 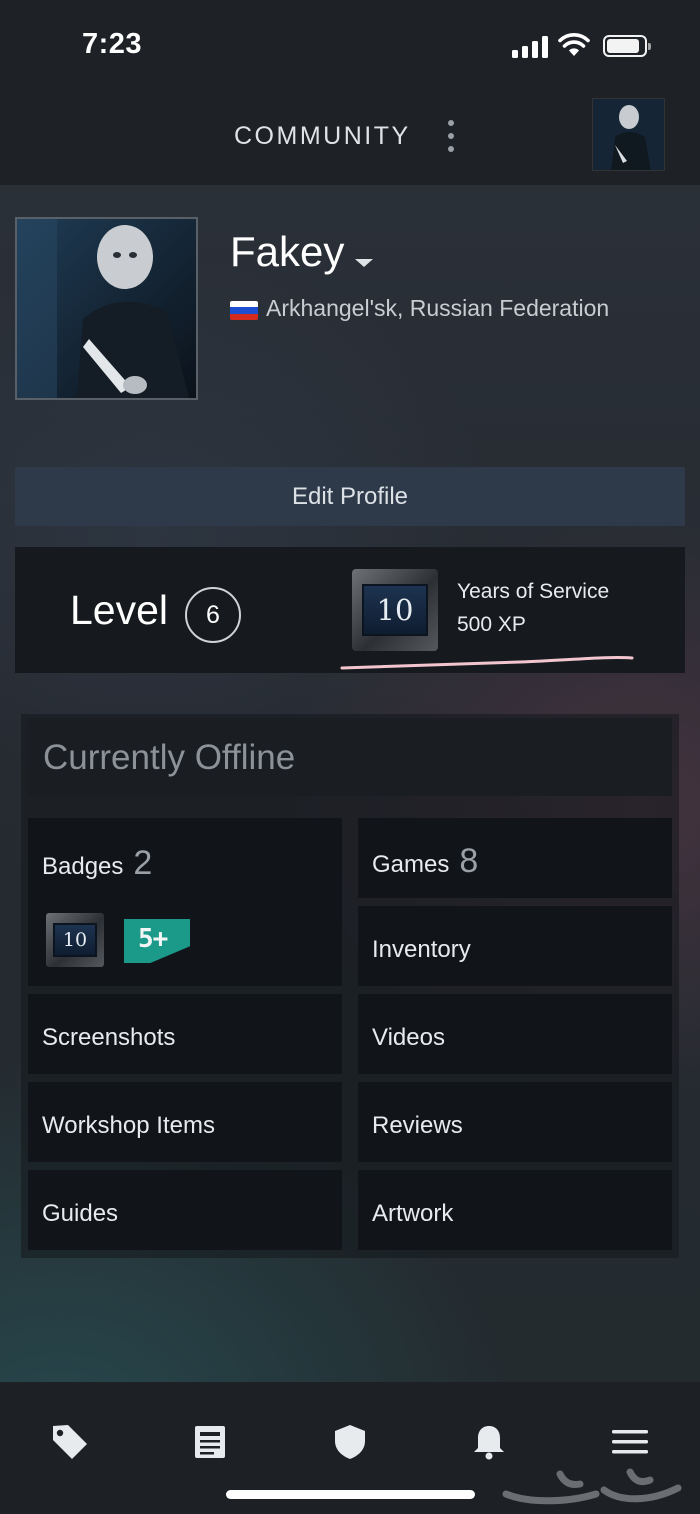 What do you see at coordinates (515, 1210) in the screenshot?
I see `tile-artwork: Artwork` at bounding box center [515, 1210].